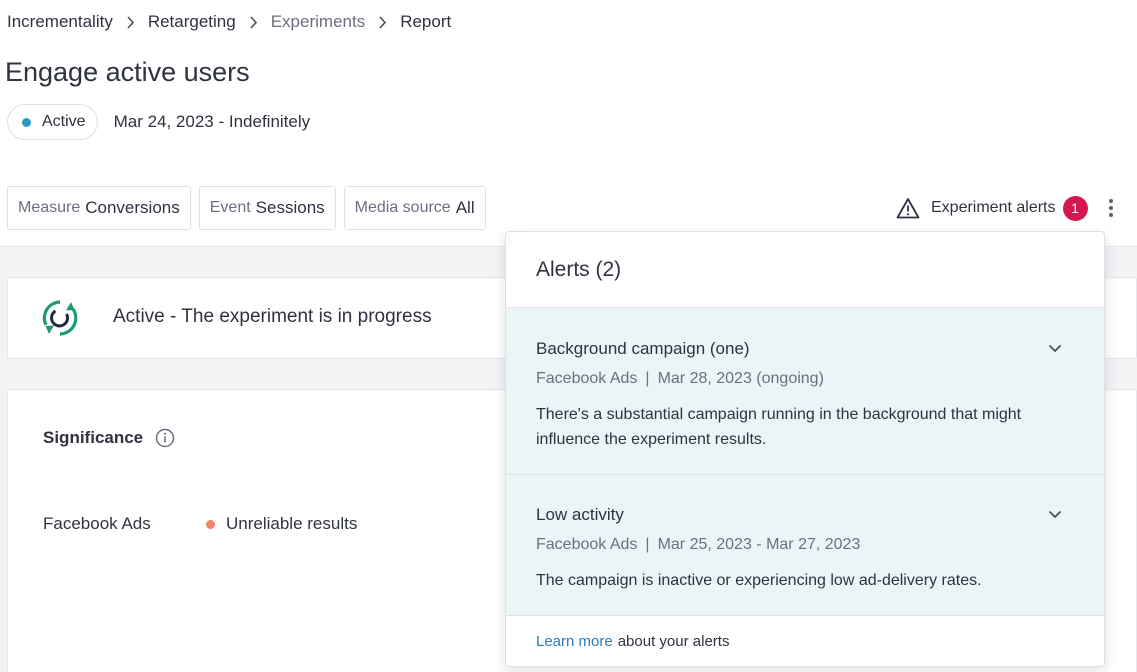 Image resolution: width=1137 pixels, height=672 pixels. I want to click on status-description: The experiment is in progress, so click(306, 316).